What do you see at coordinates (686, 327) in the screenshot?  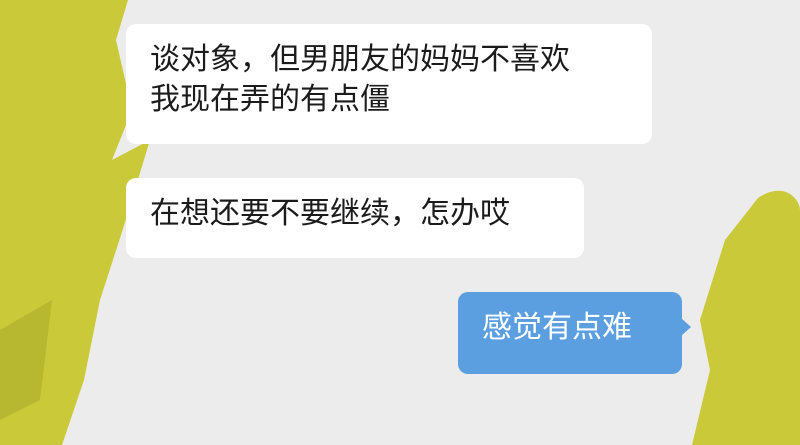 I see `bubble-tail` at bounding box center [686, 327].